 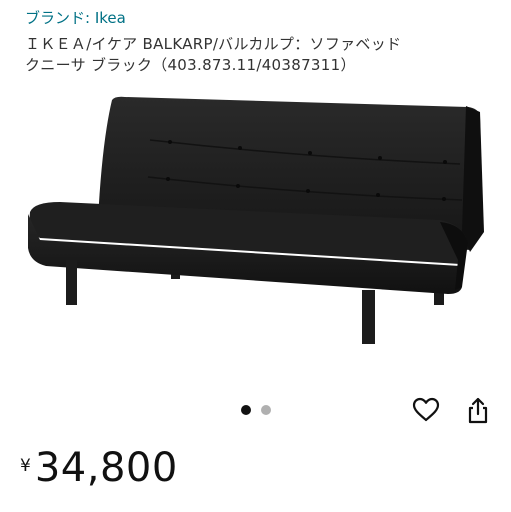 I want to click on heart-icon, so click(x=426, y=409).